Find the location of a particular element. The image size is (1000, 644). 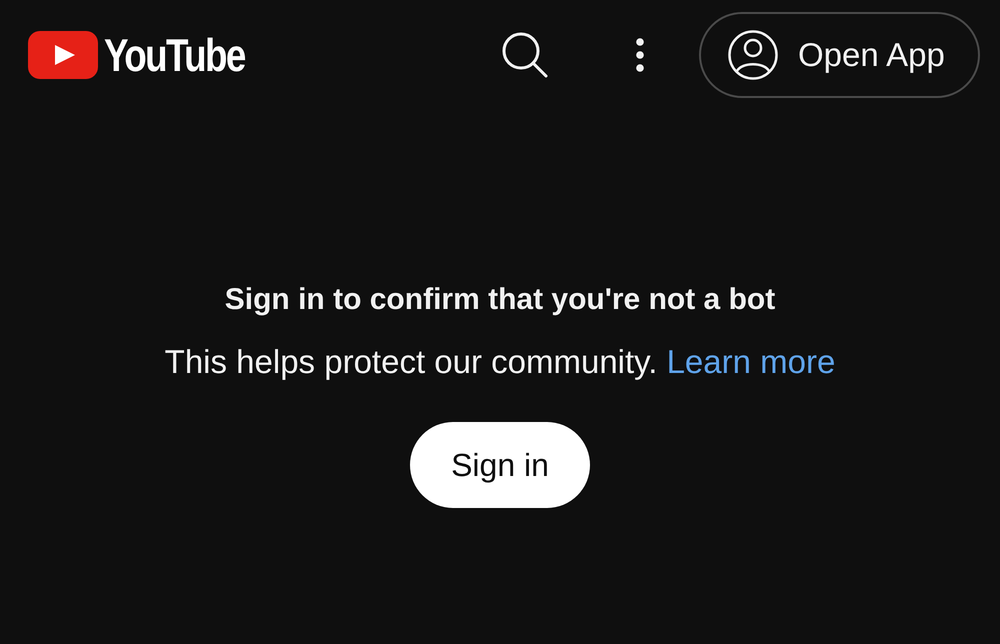

search-icon is located at coordinates (525, 55).